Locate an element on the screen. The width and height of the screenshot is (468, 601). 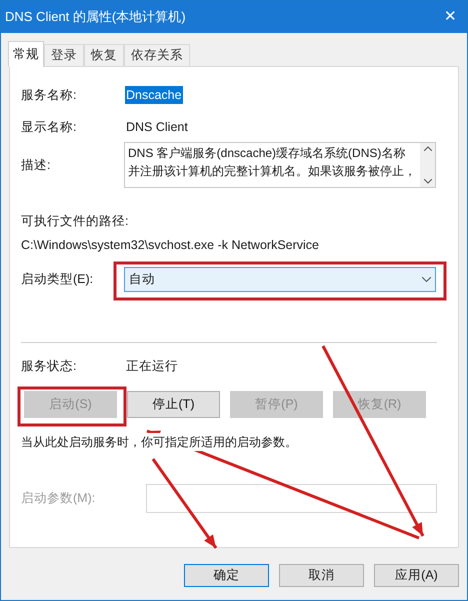
executable-path: C:\Windows\system32\svchost.exe -k NetworkService is located at coordinates (170, 245).